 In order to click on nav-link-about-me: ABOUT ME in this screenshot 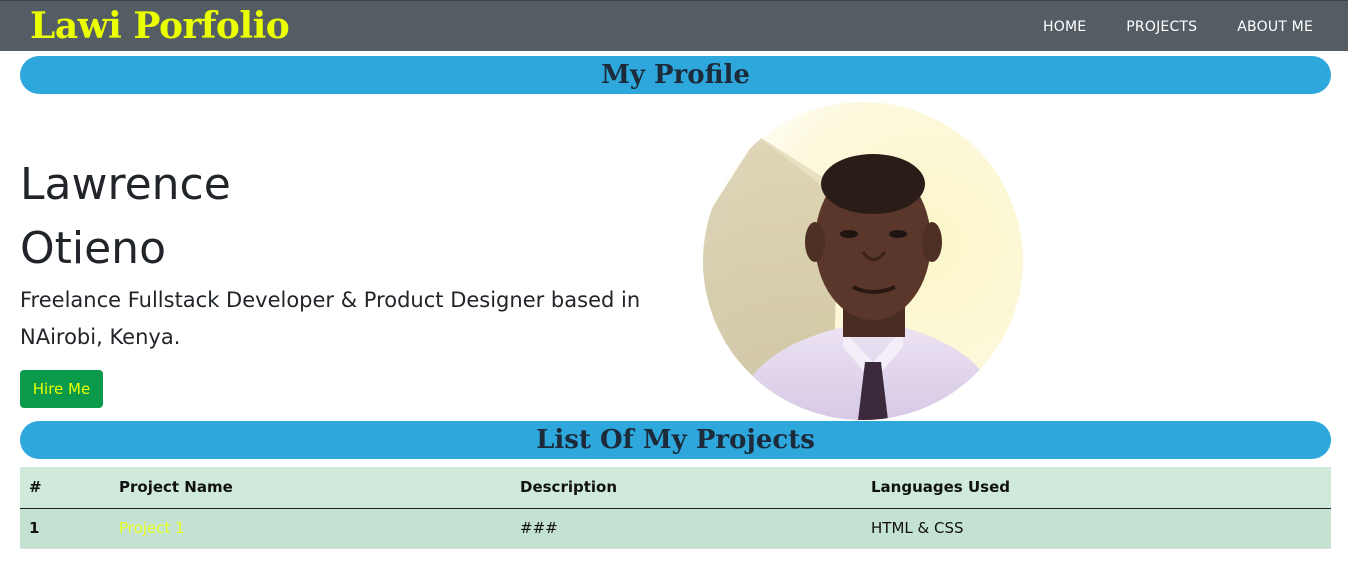, I will do `click(1275, 27)`.